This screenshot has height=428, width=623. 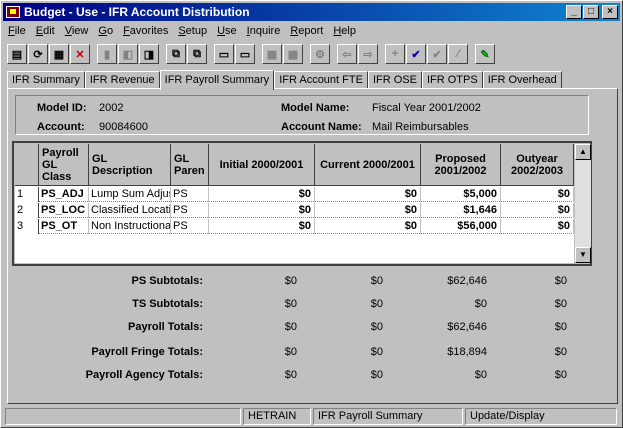 What do you see at coordinates (461, 165) in the screenshot?
I see `column-header: Proposed 2001/2002` at bounding box center [461, 165].